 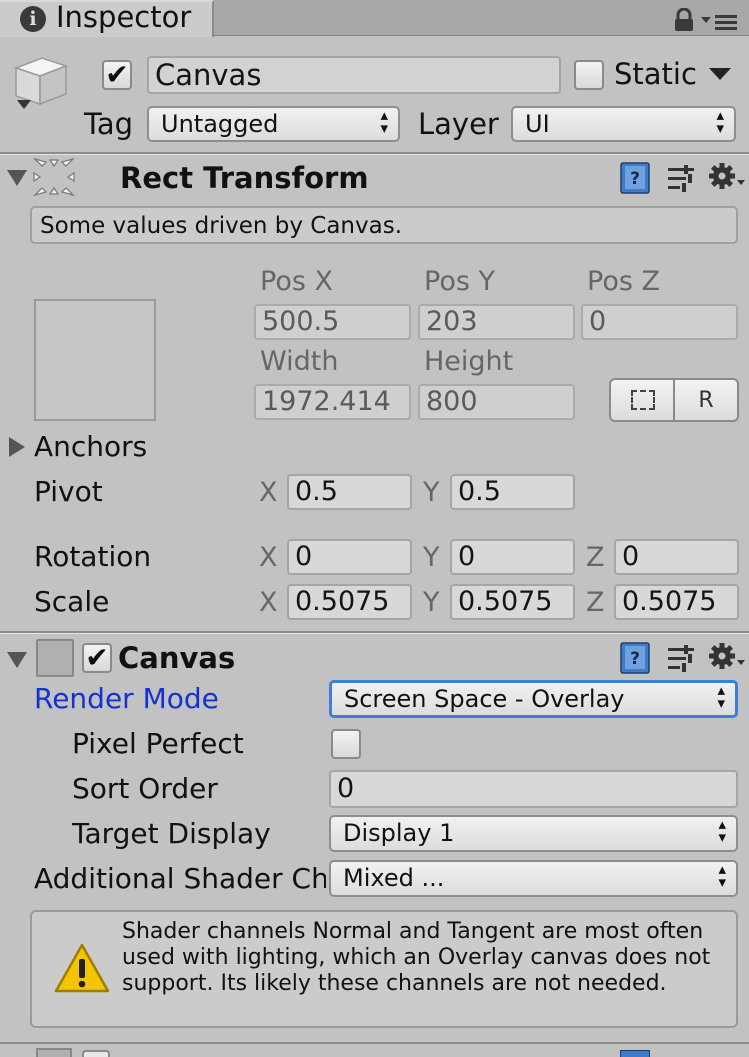 I want to click on layer-value: UI, so click(x=537, y=124).